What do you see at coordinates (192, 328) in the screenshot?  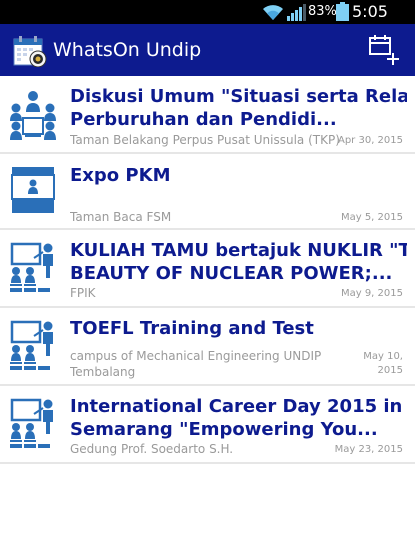 I see `event-title-line: TOEFL Training and Test` at bounding box center [192, 328].